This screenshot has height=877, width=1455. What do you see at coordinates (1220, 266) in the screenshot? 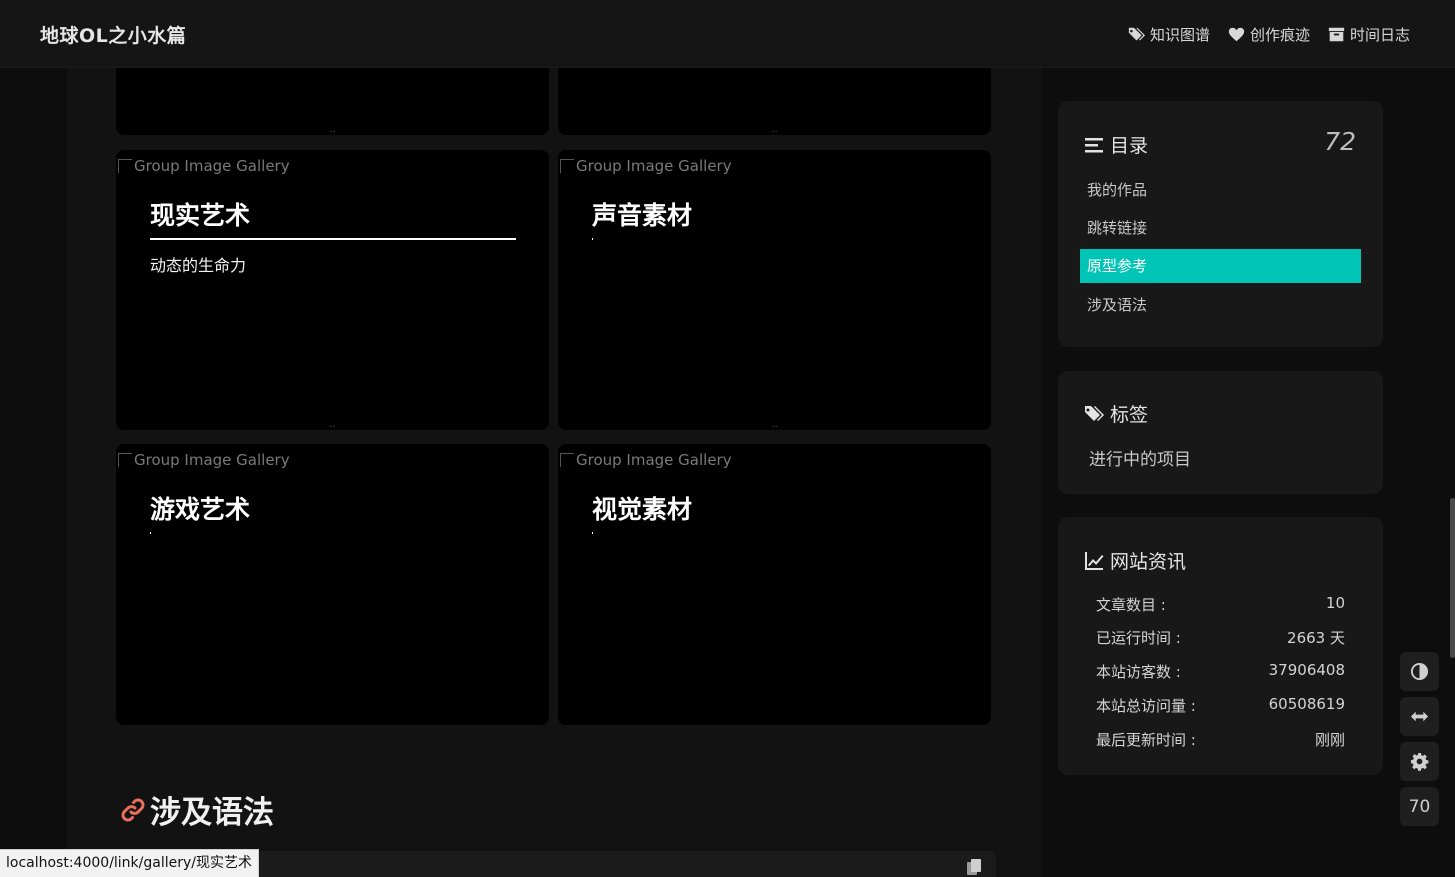
I see `toc-item-prototype-reference: 原型参考` at bounding box center [1220, 266].